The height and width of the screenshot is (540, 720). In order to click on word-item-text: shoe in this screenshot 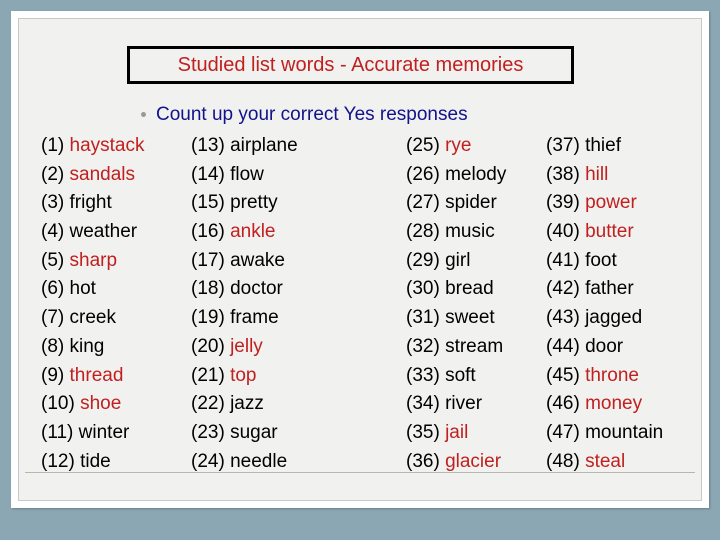, I will do `click(101, 404)`.